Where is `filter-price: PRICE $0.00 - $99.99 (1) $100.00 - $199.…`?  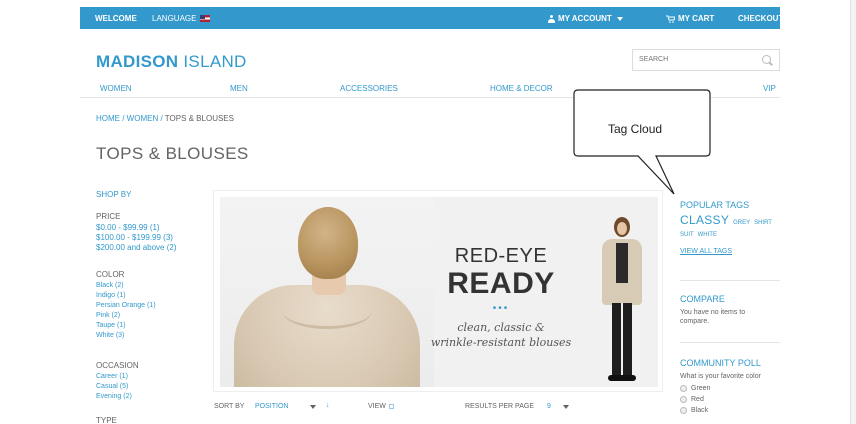
filter-price: PRICE $0.00 - $99.99 (1) $100.00 - $199.… is located at coordinates (136, 232).